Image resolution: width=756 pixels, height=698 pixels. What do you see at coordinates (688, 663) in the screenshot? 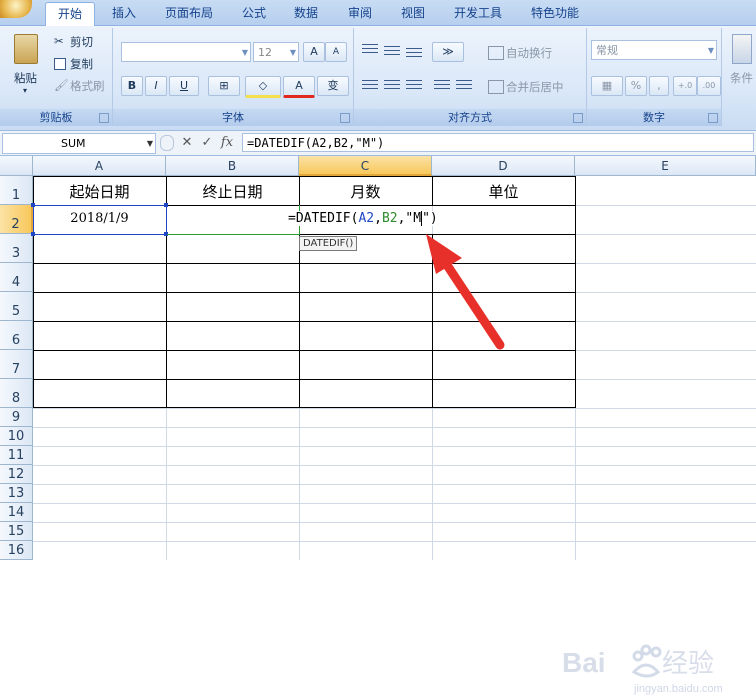
I see `watermark-text-2: 经验` at bounding box center [688, 663].